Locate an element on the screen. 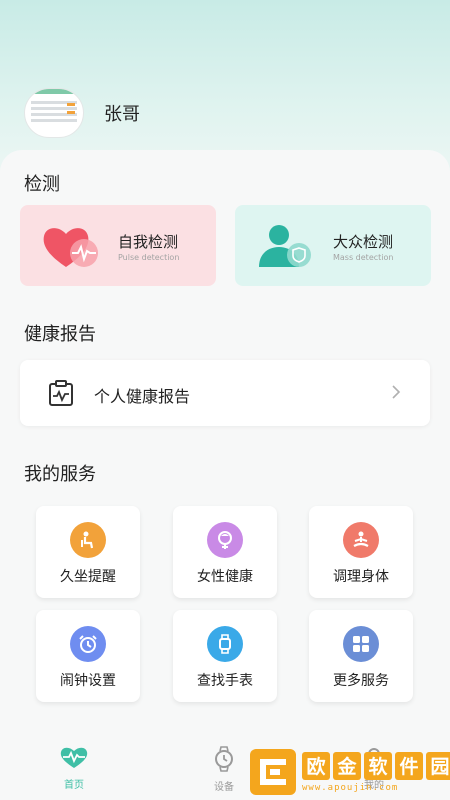 The image size is (450, 800). service-label: 更多服务 is located at coordinates (361, 681).